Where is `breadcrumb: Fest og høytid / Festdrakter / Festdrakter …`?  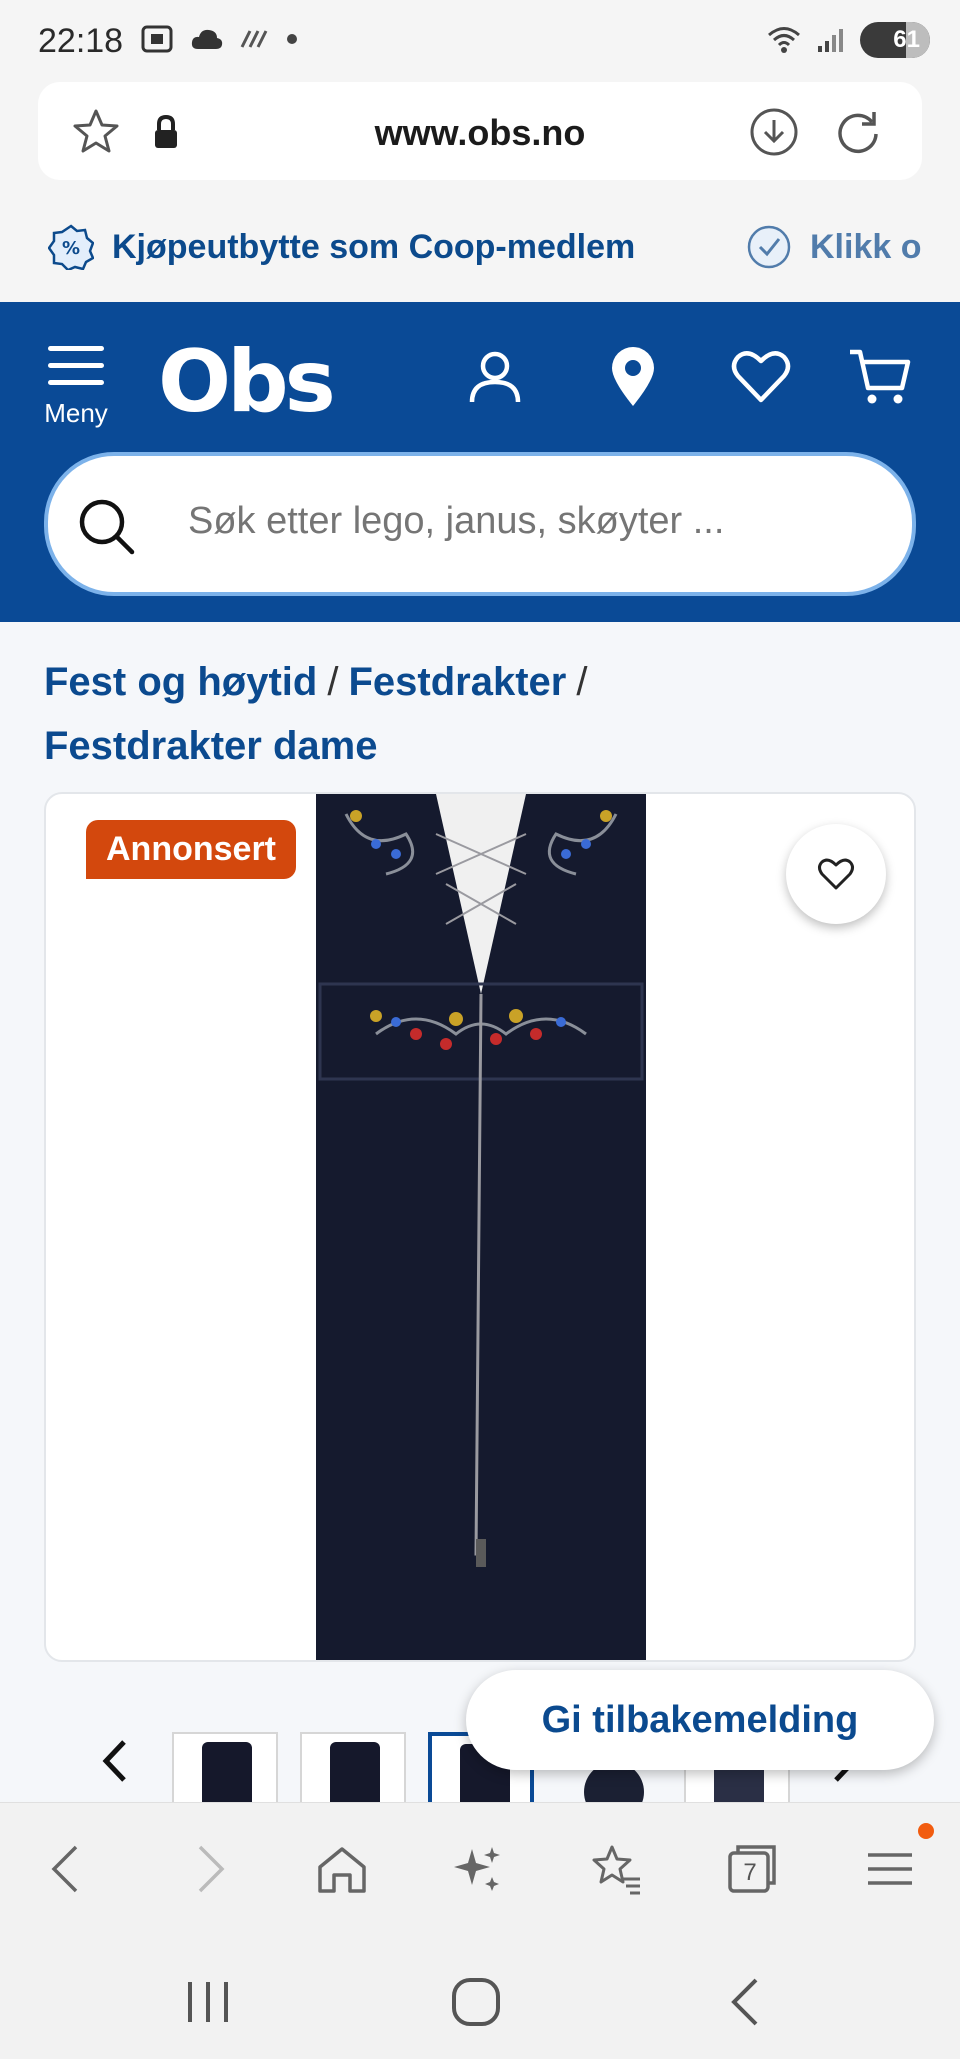 breadcrumb: Fest og høytid / Festdrakter / Festdrakter … is located at coordinates (484, 714).